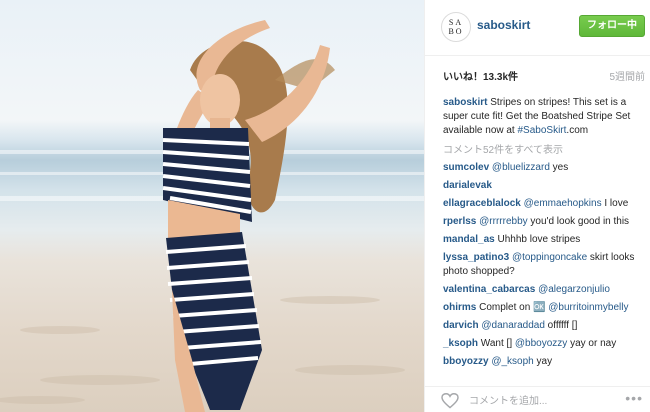 The image size is (650, 412). What do you see at coordinates (578, 221) in the screenshot?
I see `comment-text: you'd look good in this` at bounding box center [578, 221].